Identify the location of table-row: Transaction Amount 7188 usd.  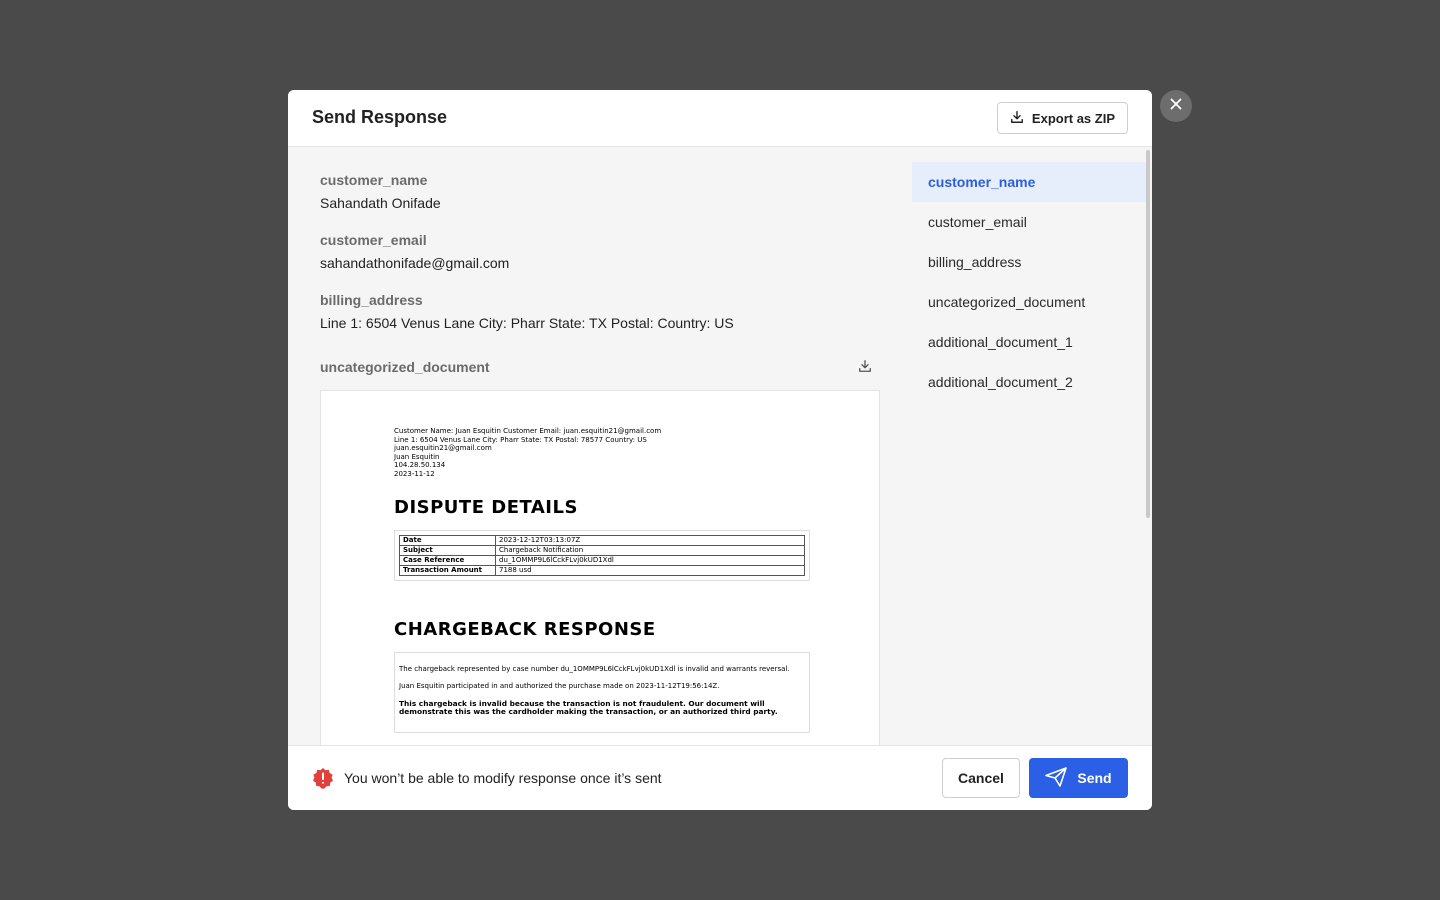
(602, 570).